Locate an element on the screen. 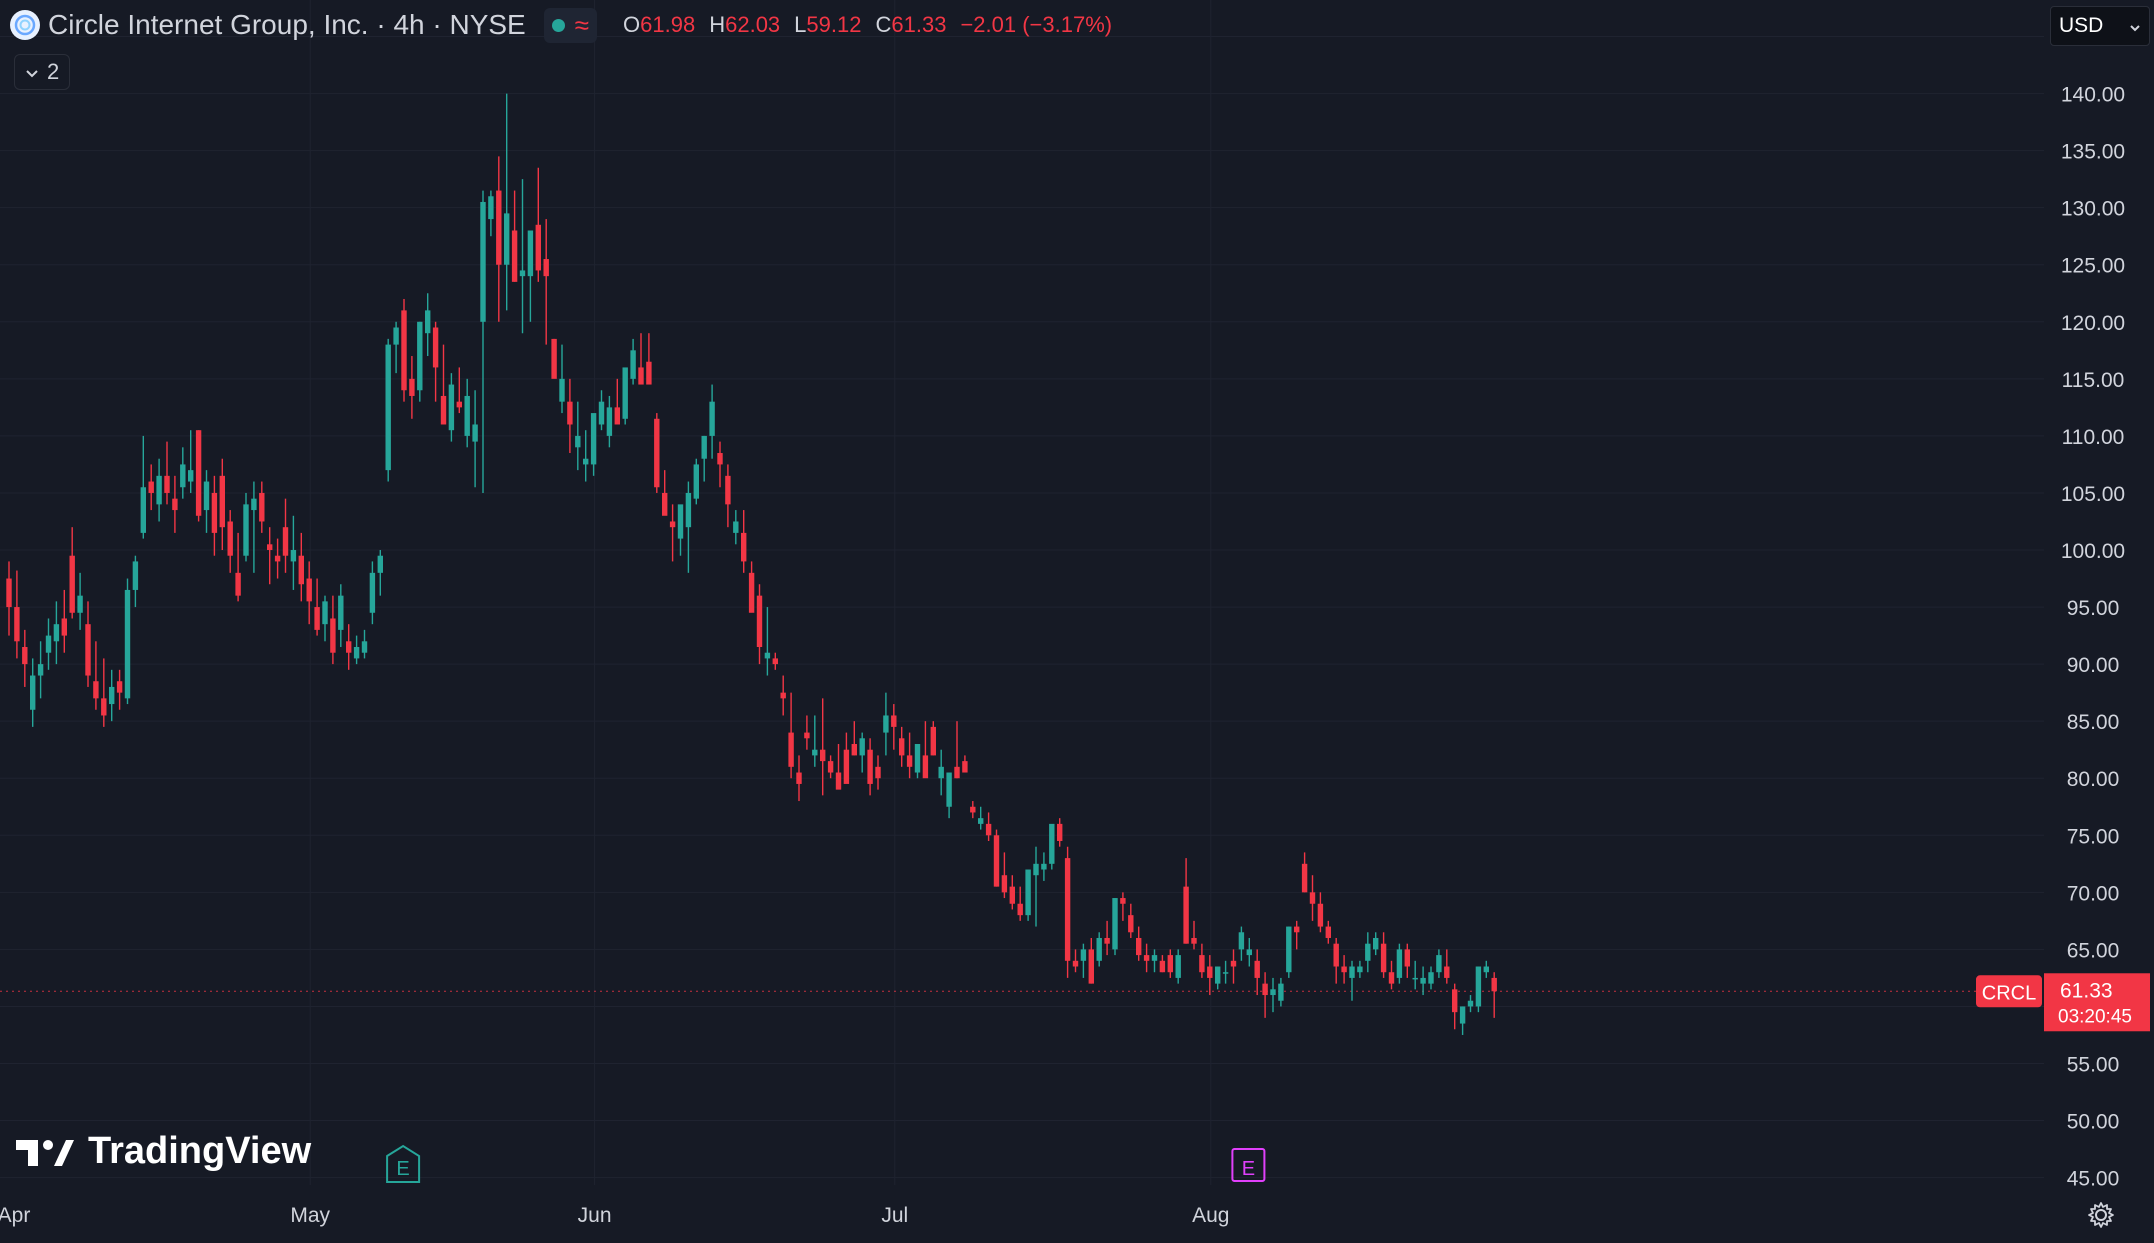  earnings-marker: E is located at coordinates (403, 1163).